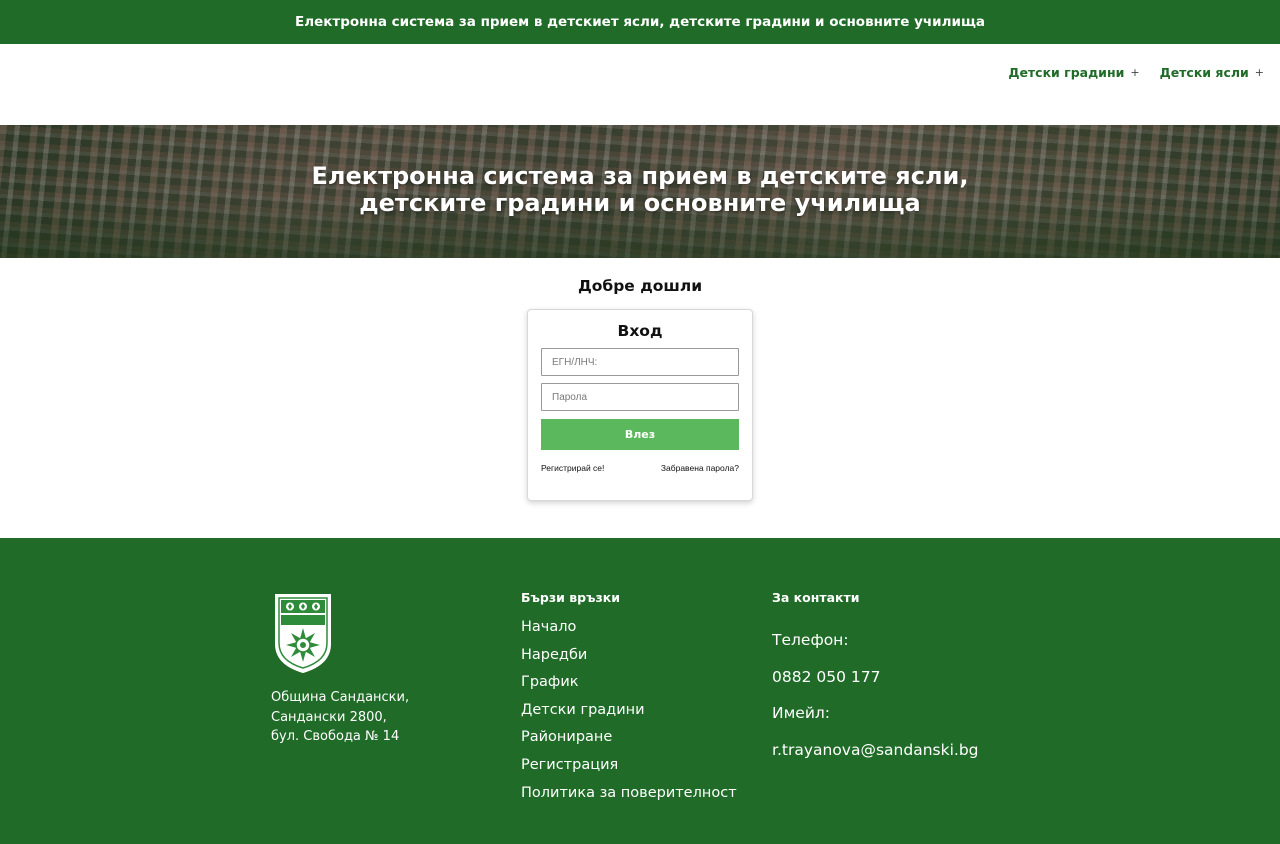 The image size is (1280, 844). What do you see at coordinates (303, 633) in the screenshot?
I see `sandanski-coat-of-arms-icon` at bounding box center [303, 633].